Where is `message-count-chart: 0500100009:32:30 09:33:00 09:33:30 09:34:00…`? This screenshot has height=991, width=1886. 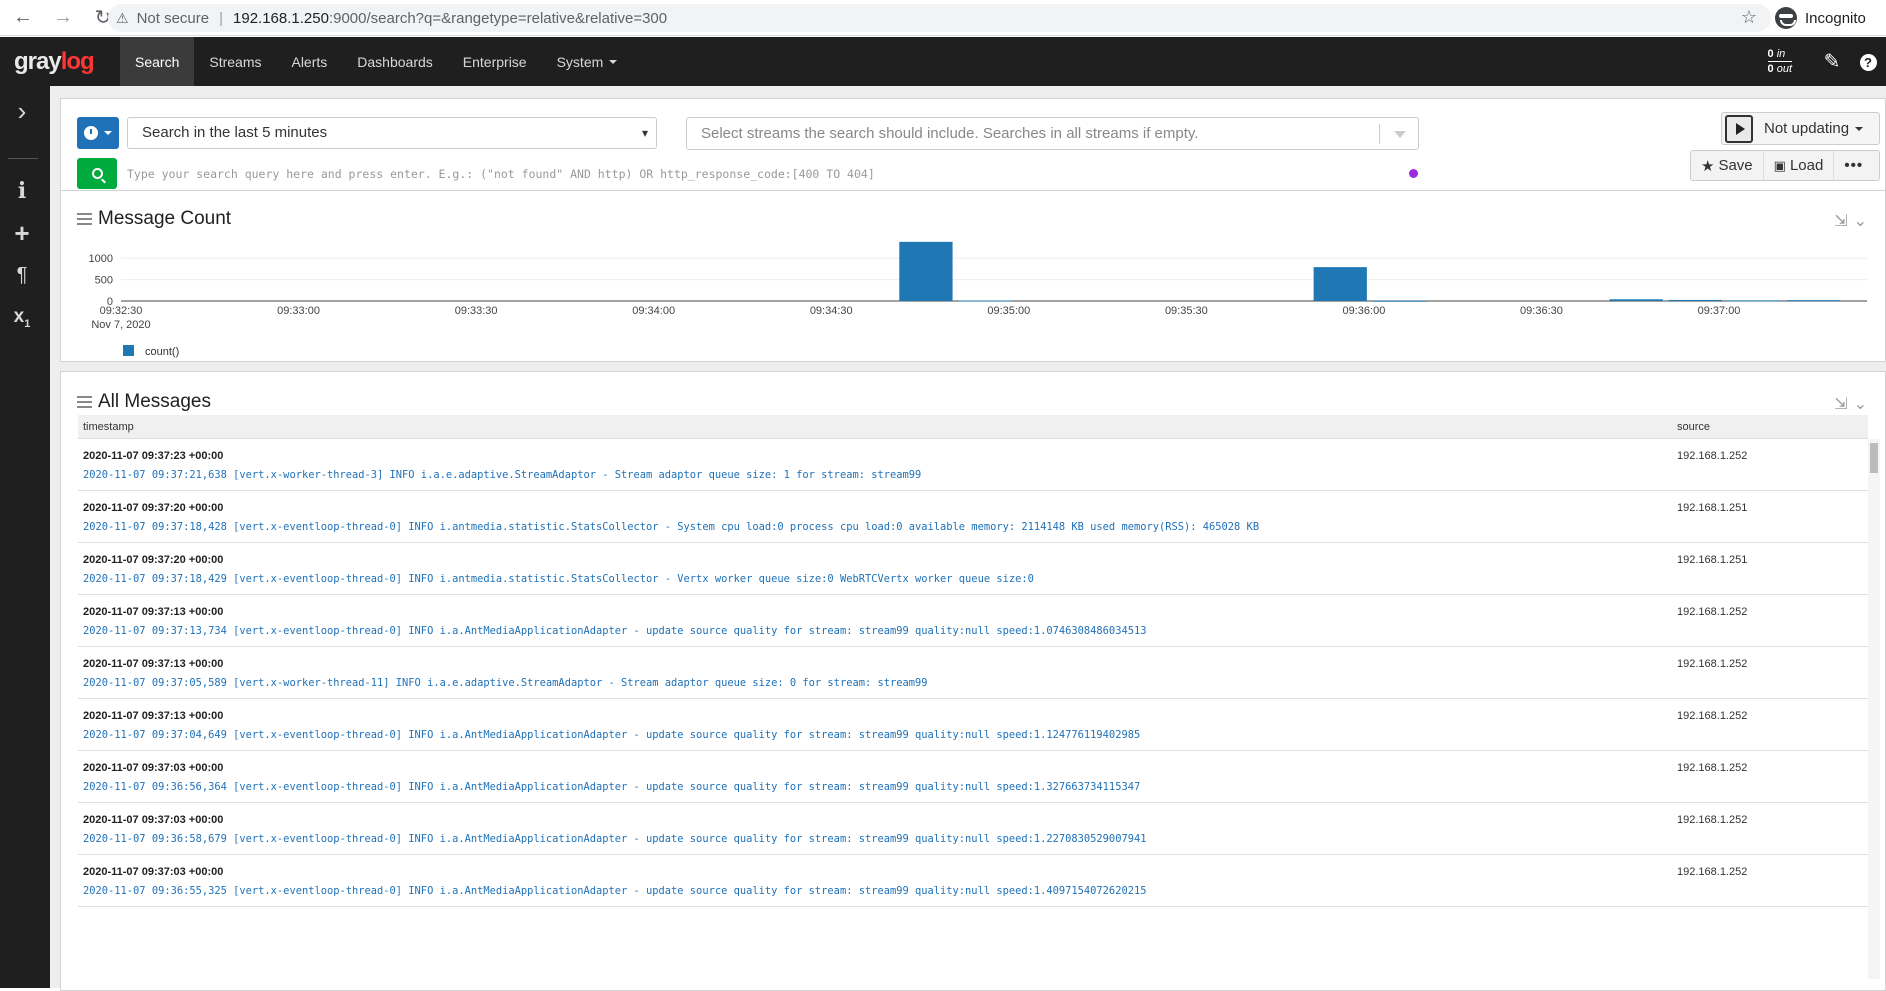
message-count-chart: 0500100009:32:30 09:33:00 09:33:30 09:34:00… is located at coordinates (978, 299).